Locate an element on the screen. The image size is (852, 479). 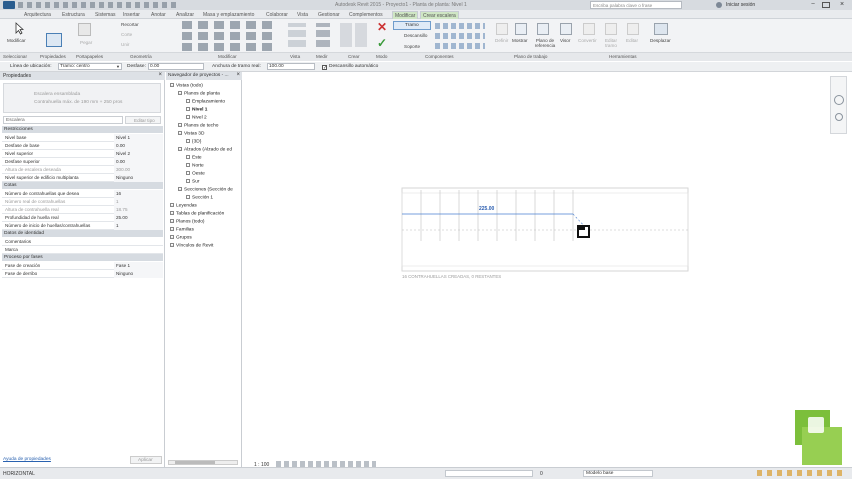
browser-item: Sección 1 is located at coordinates (199, 197).